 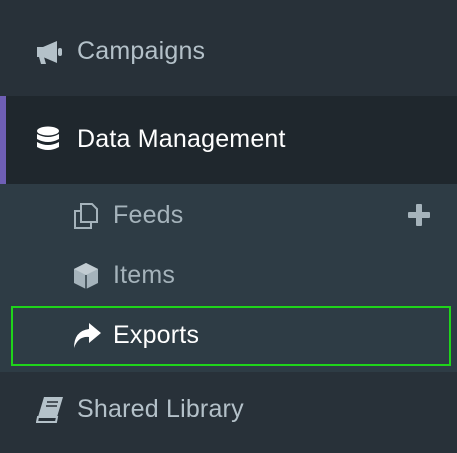 What do you see at coordinates (141, 51) in the screenshot?
I see `sidebar-item-label: Campaigns` at bounding box center [141, 51].